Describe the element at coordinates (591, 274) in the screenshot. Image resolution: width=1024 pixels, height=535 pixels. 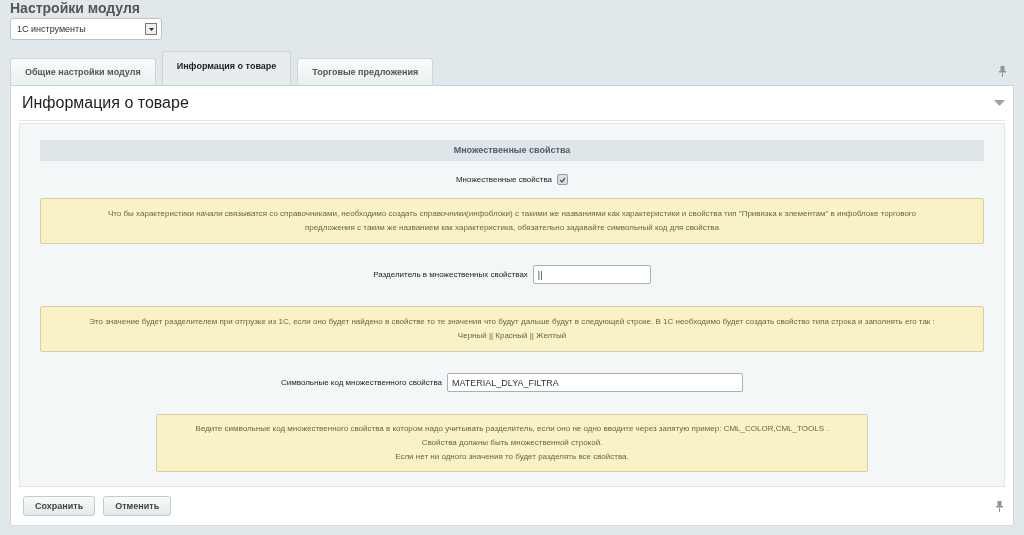
I see `input-field: ||` at that location.